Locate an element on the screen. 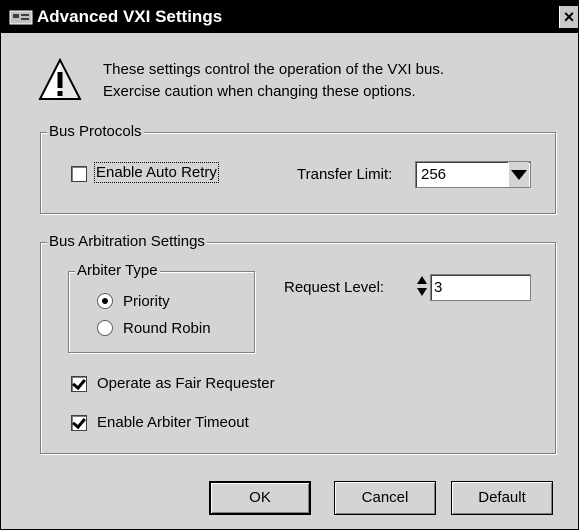  bus-protocols-label: Bus Protocols is located at coordinates (95, 131).